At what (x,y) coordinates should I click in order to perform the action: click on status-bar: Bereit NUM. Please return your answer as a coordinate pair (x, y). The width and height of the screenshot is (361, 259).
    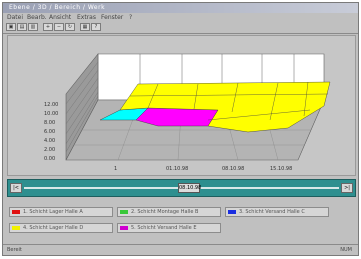
    Looking at the image, I should click on (180, 249).